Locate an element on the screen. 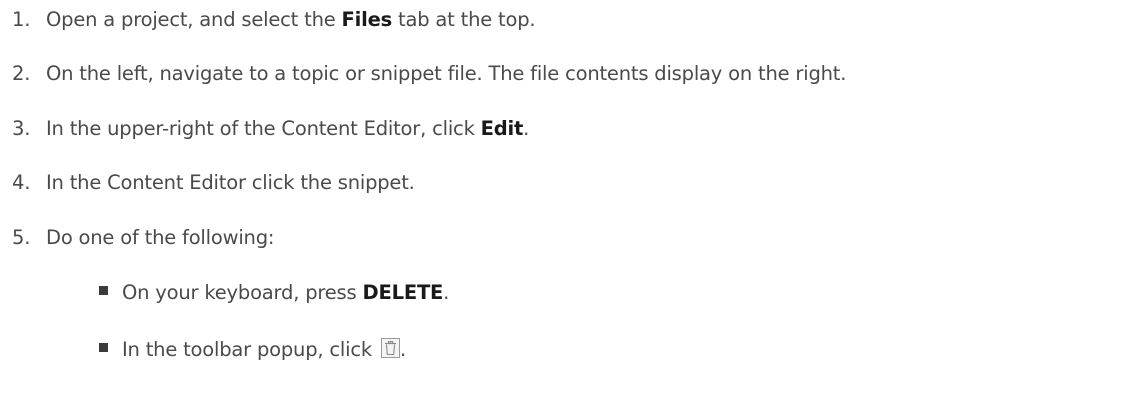  step-number: 2. is located at coordinates (21, 73).